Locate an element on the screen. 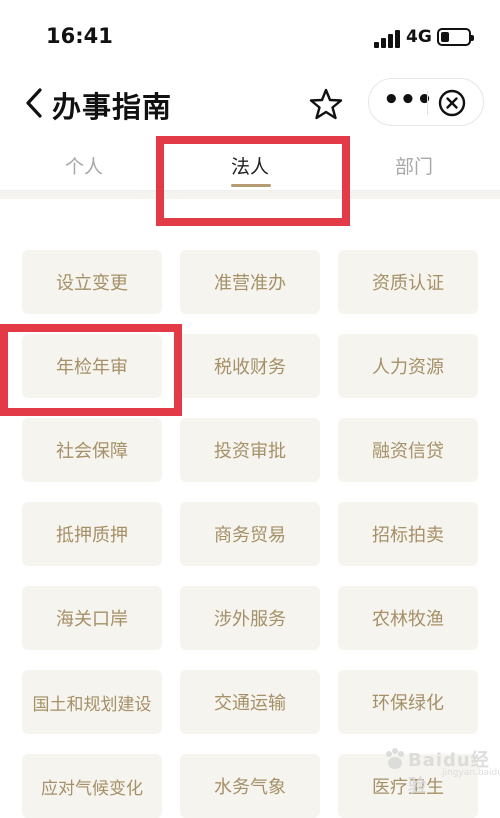 The width and height of the screenshot is (500, 818). favorite-button is located at coordinates (326, 104).